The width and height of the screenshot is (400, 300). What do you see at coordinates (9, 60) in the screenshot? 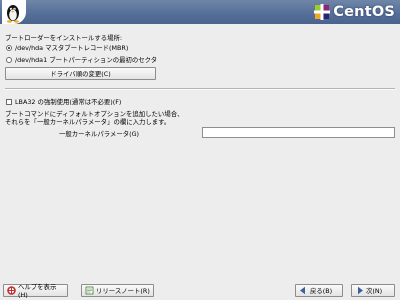
I see `radio-first-sector` at bounding box center [9, 60].